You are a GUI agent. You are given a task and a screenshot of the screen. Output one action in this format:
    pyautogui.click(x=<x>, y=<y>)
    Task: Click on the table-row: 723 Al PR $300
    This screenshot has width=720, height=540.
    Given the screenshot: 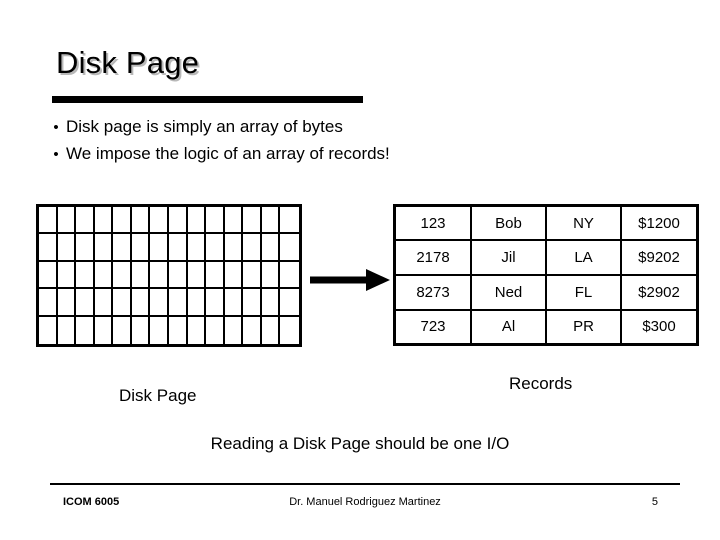 What is the action you would take?
    pyautogui.click(x=546, y=326)
    